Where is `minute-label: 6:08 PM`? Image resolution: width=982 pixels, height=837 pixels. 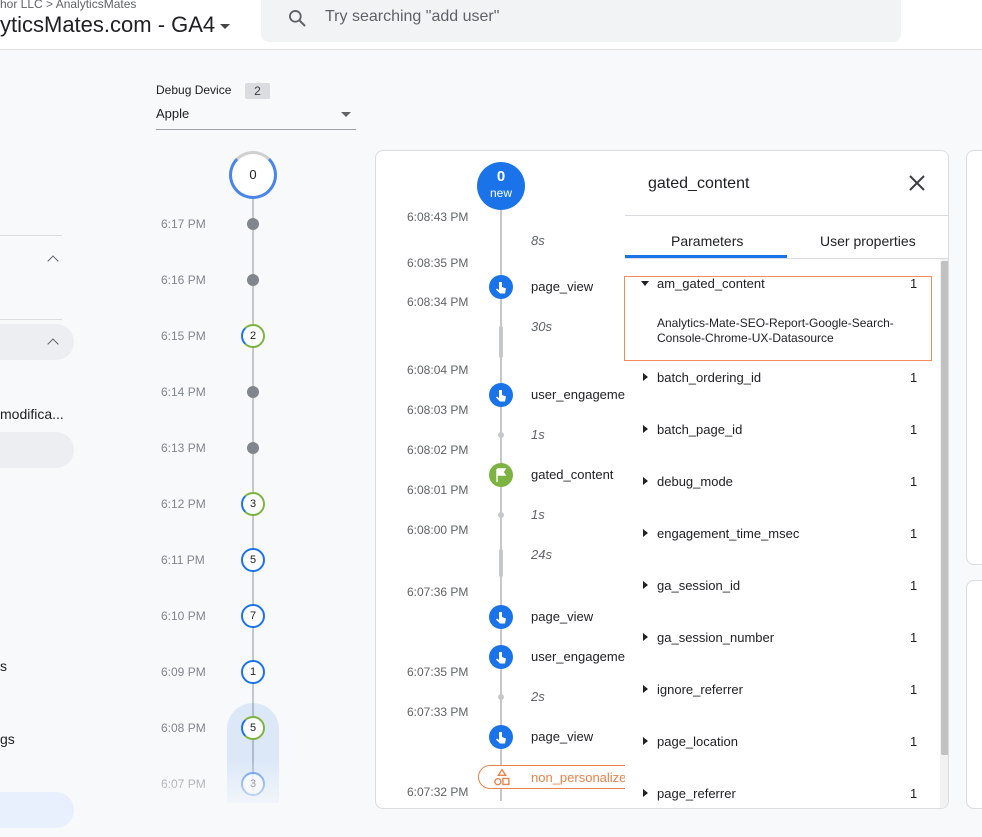 minute-label: 6:08 PM is located at coordinates (183, 728).